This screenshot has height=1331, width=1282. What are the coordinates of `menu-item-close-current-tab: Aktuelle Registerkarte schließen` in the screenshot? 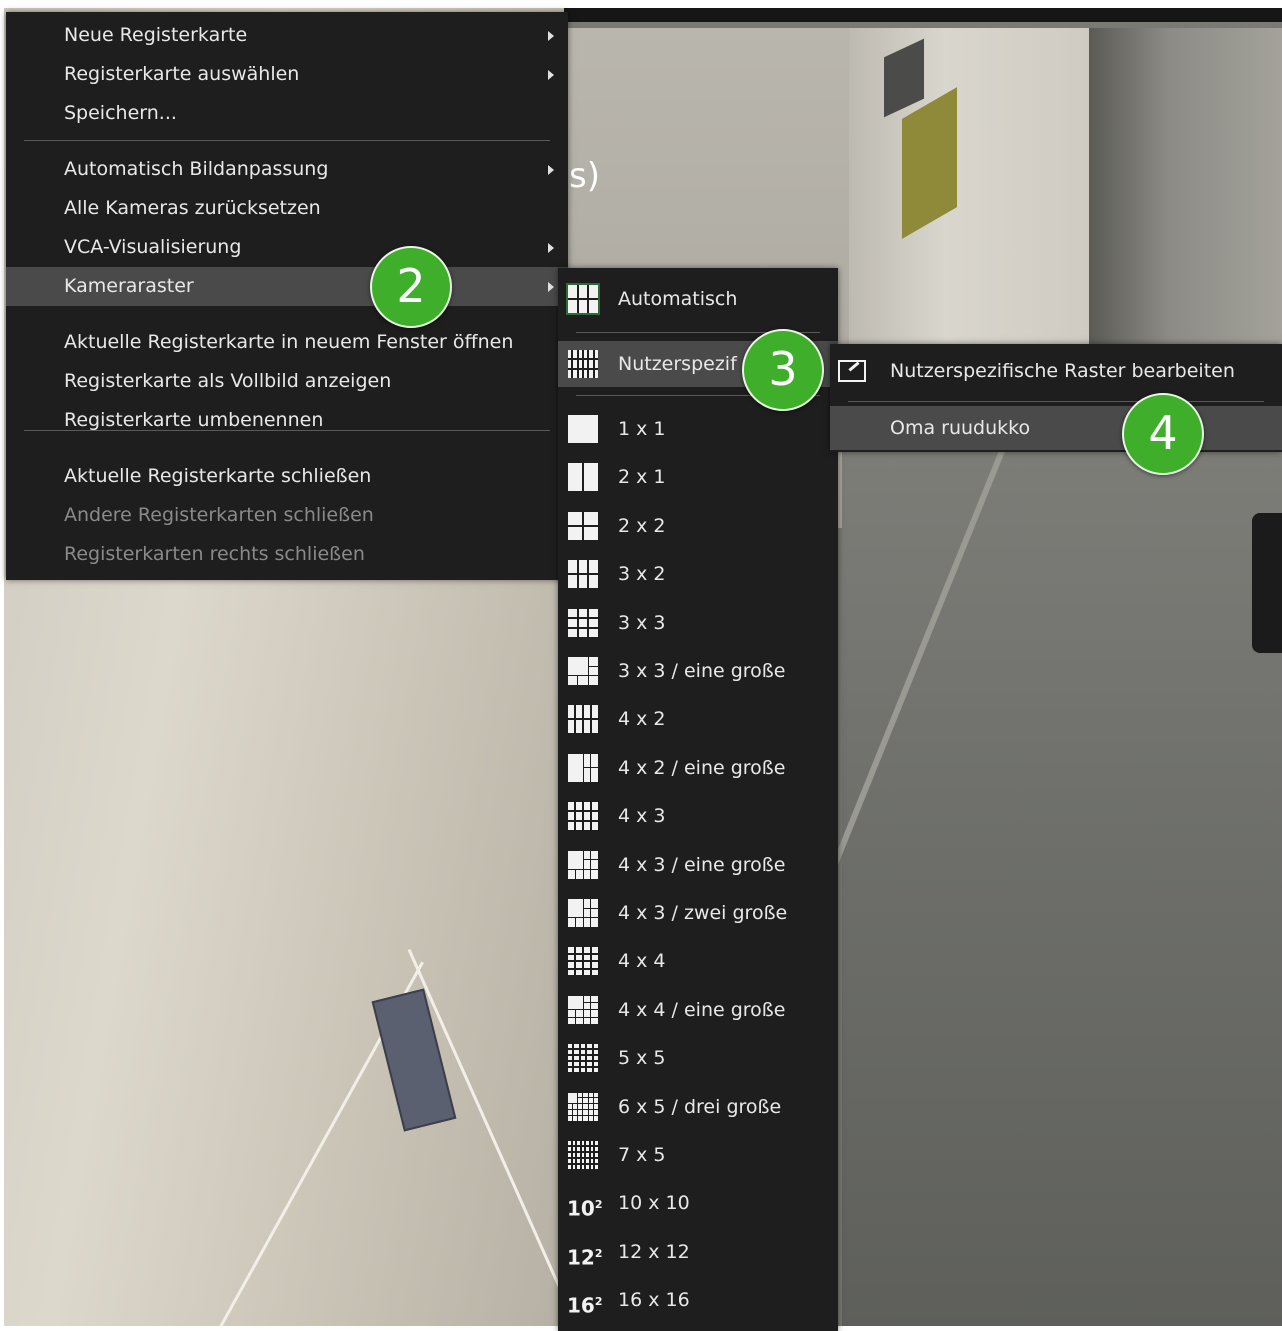 It's located at (287, 476).